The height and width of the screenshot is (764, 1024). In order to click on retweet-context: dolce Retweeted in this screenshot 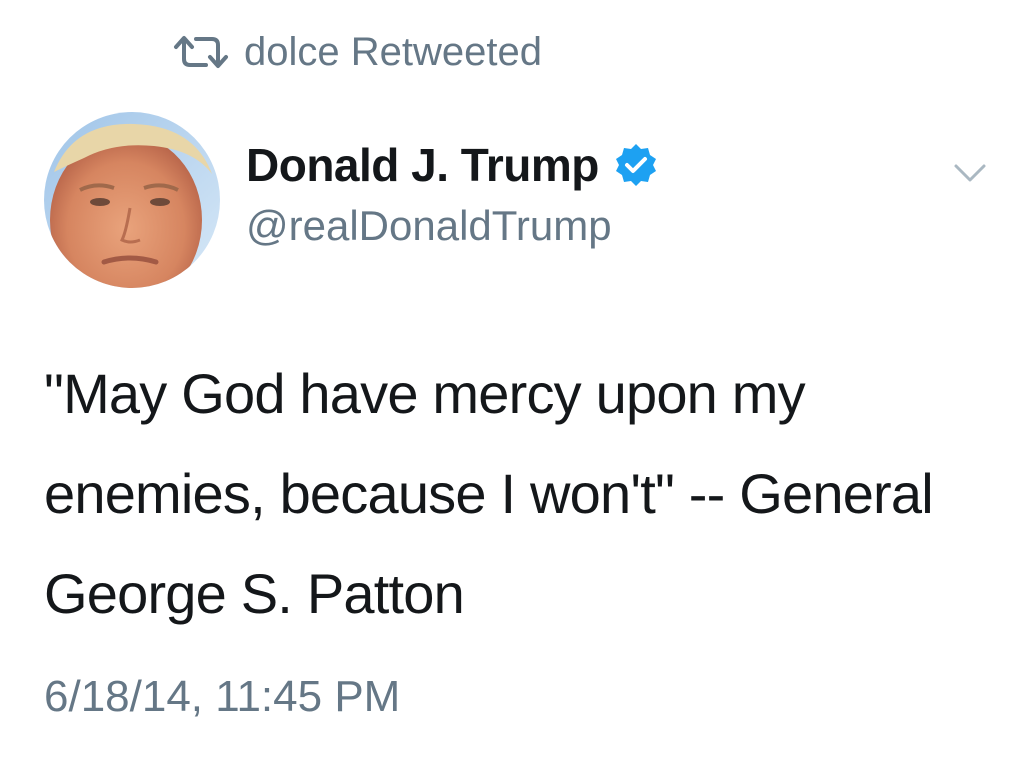, I will do `click(357, 52)`.